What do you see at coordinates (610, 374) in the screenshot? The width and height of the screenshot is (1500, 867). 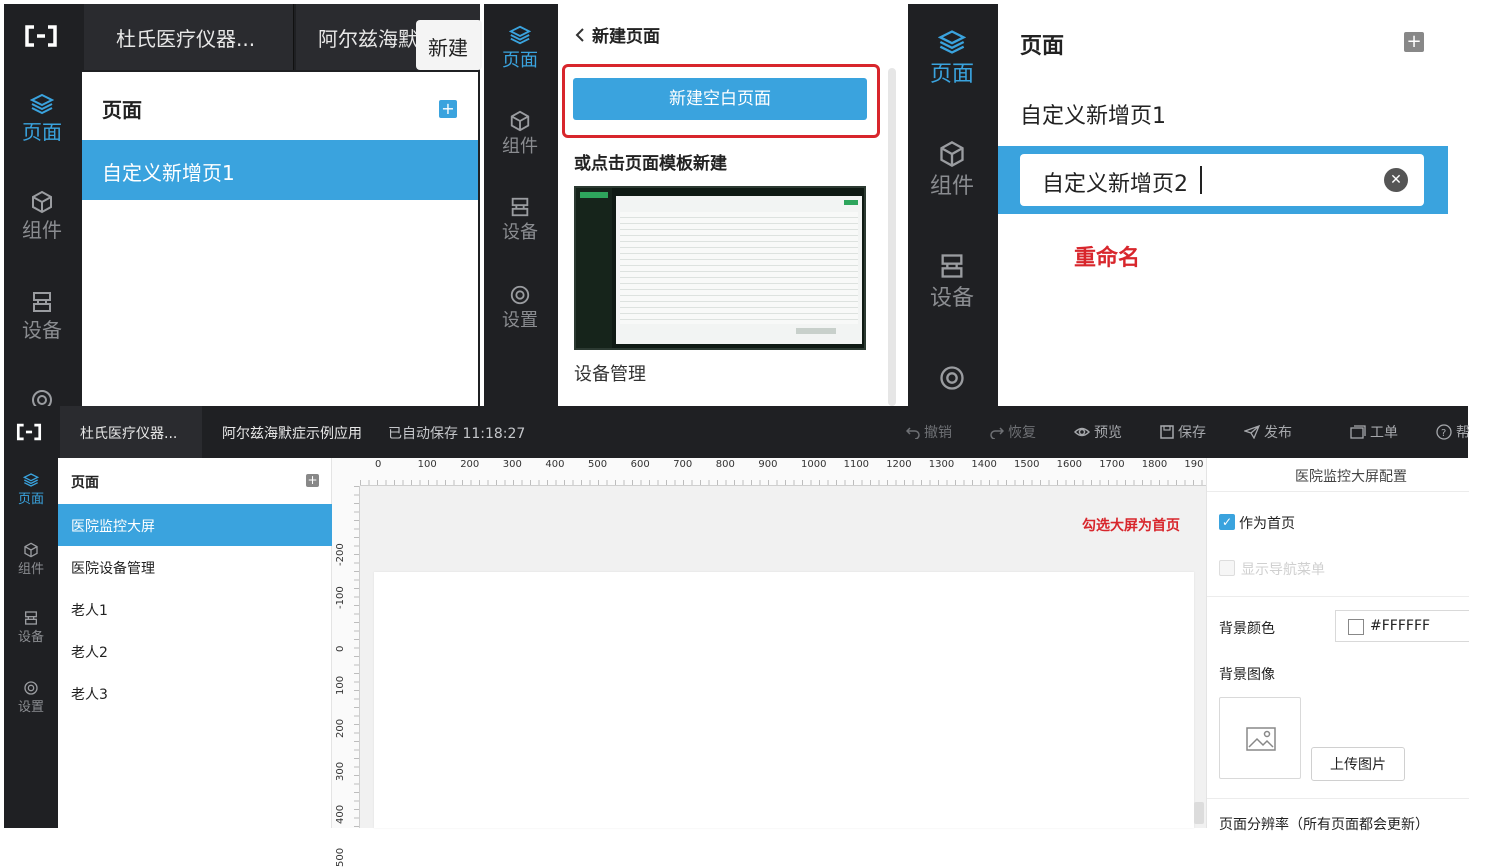 I see `template-name: 设备管理` at bounding box center [610, 374].